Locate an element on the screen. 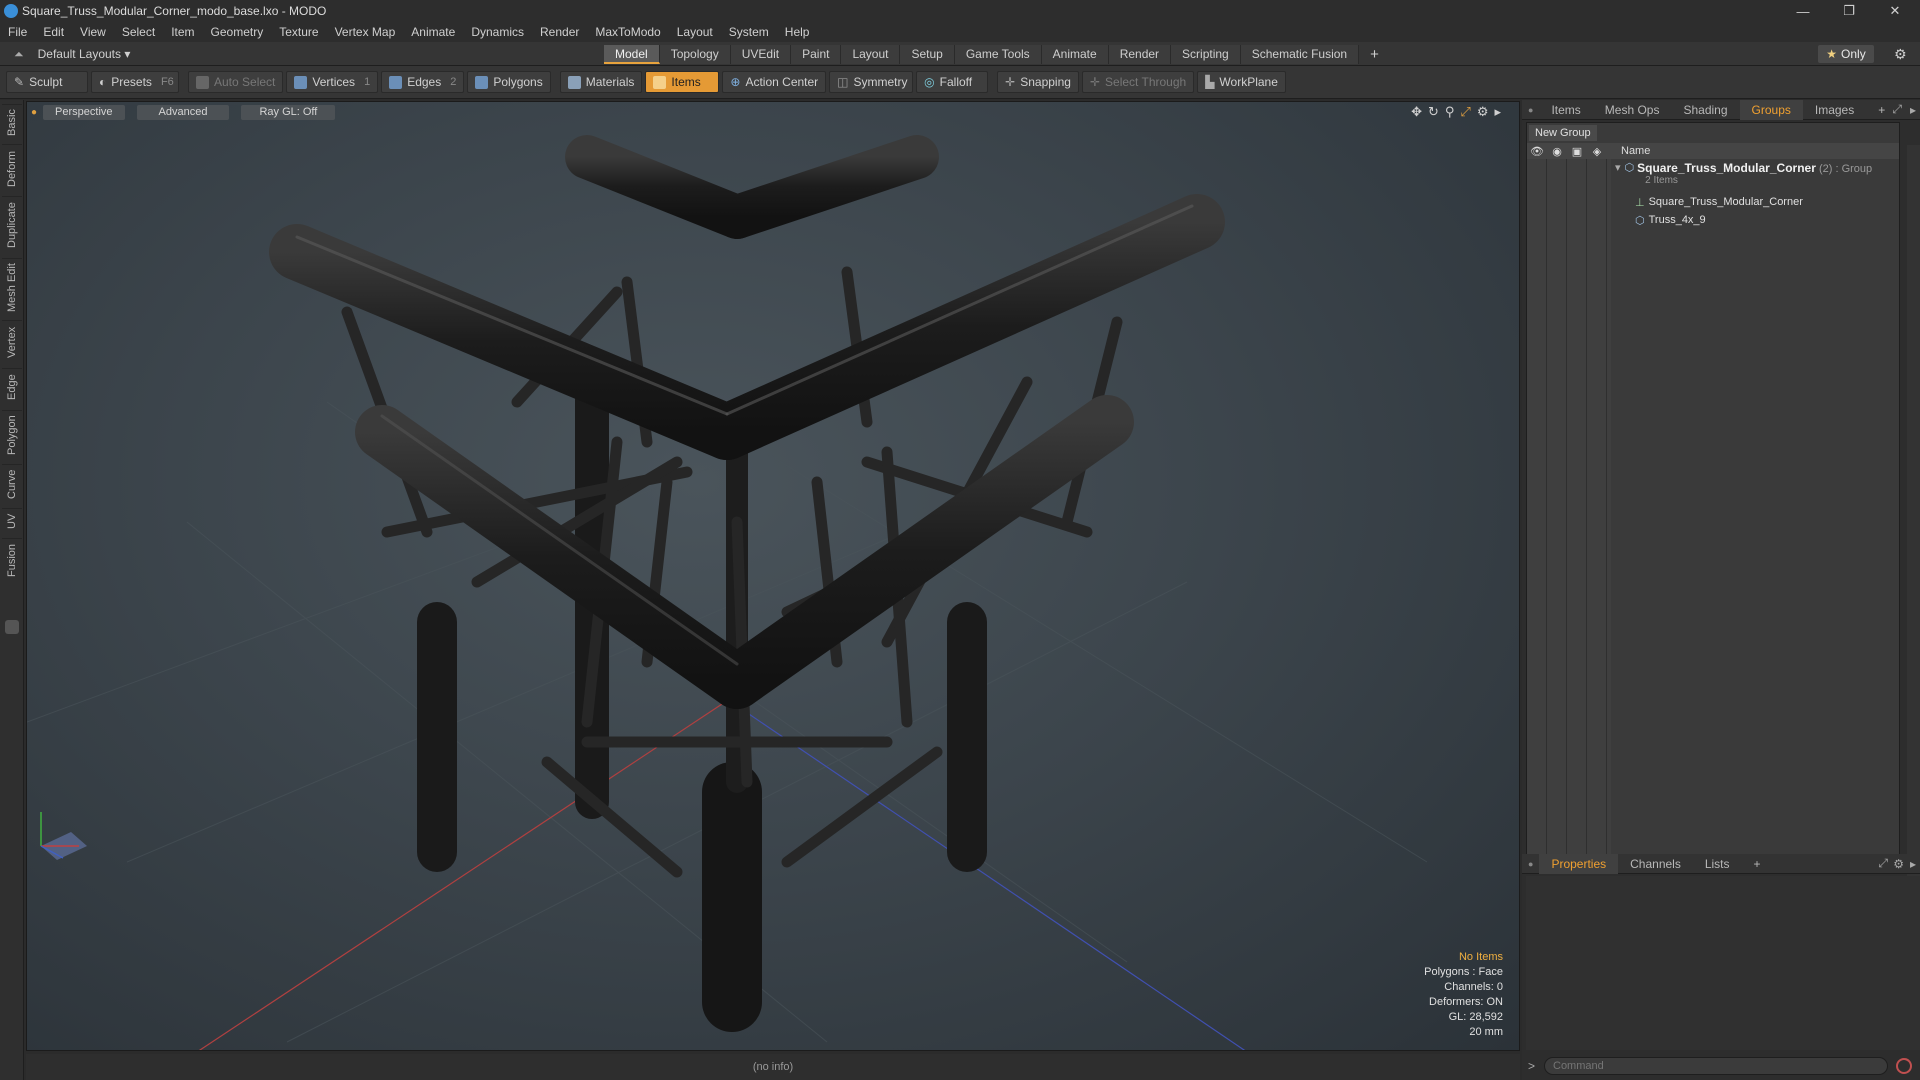 Image resolution: width=1920 pixels, height=1080 pixels. menu-dynamics: Dynamics is located at coordinates (497, 32).